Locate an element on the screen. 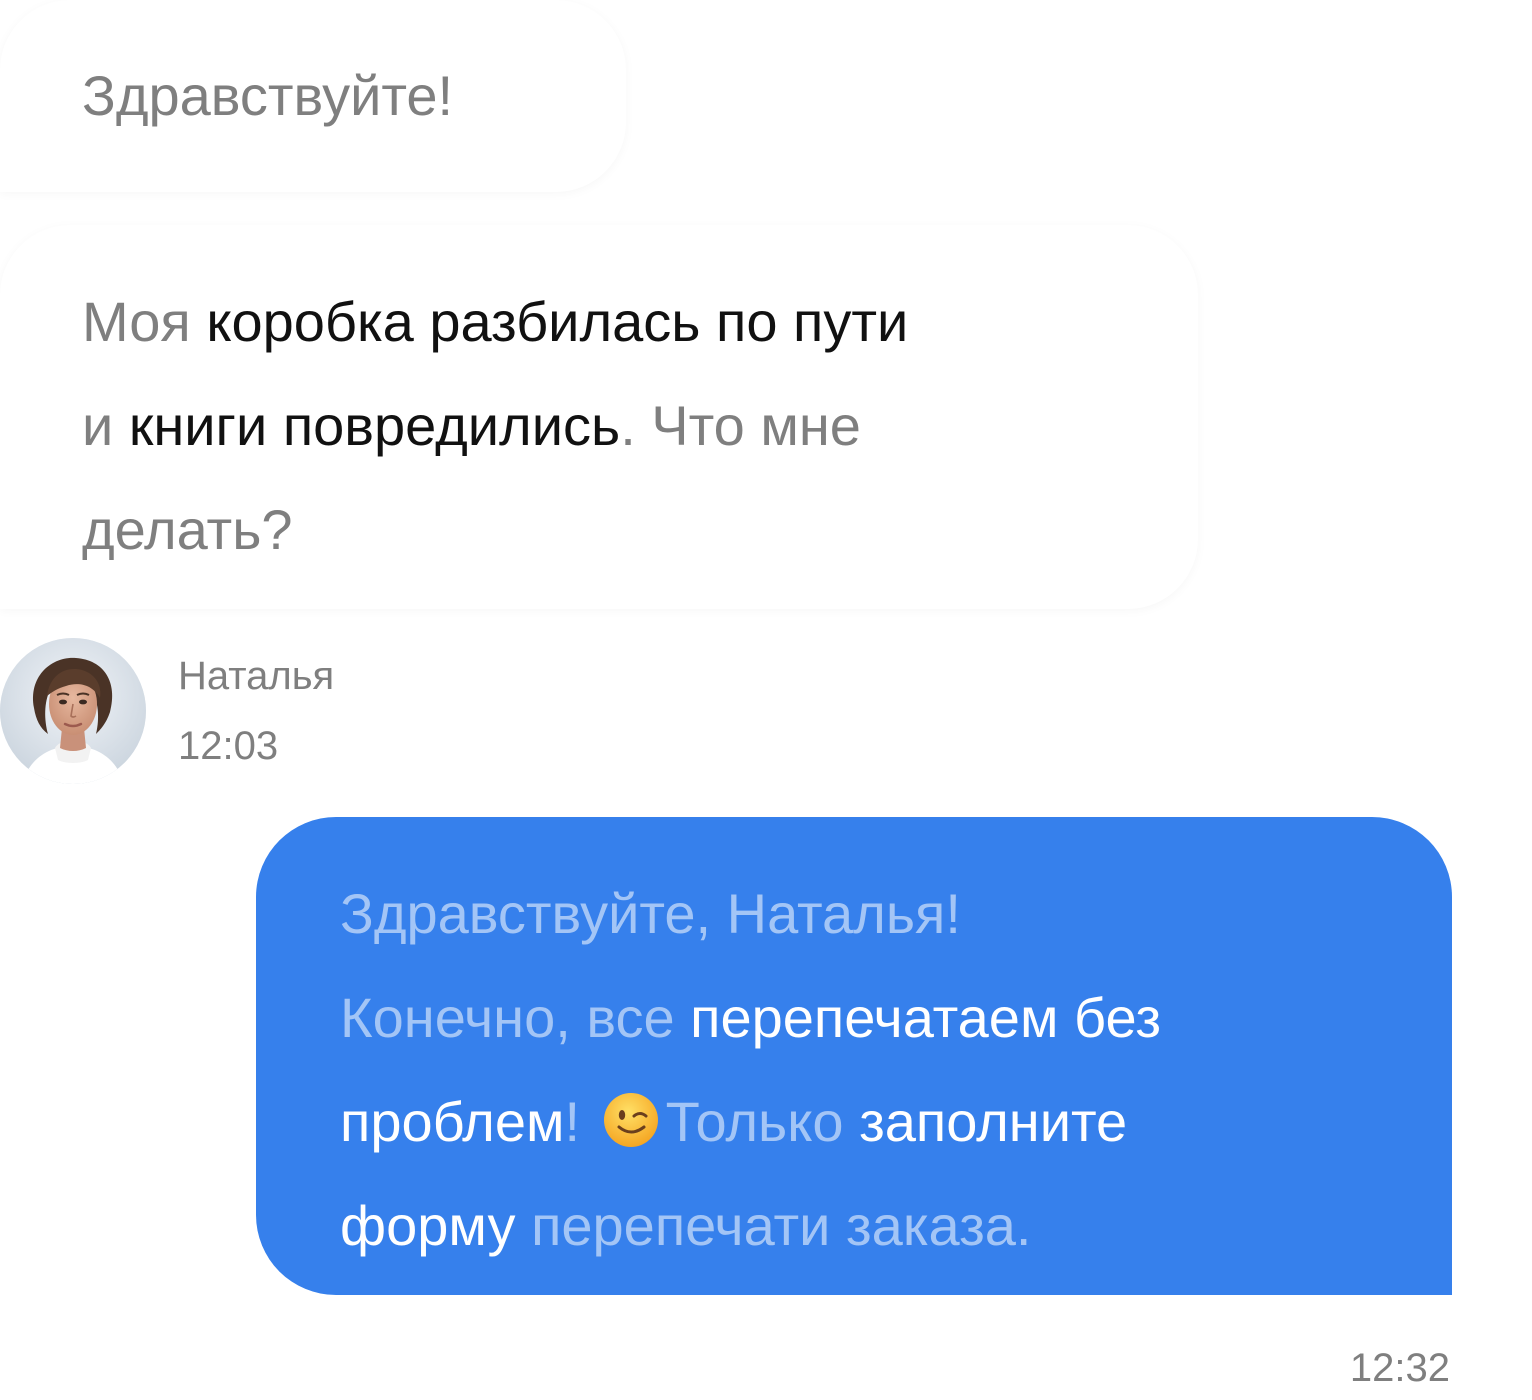 The width and height of the screenshot is (1532, 1400). message-segment: проблем is located at coordinates (452, 1121).